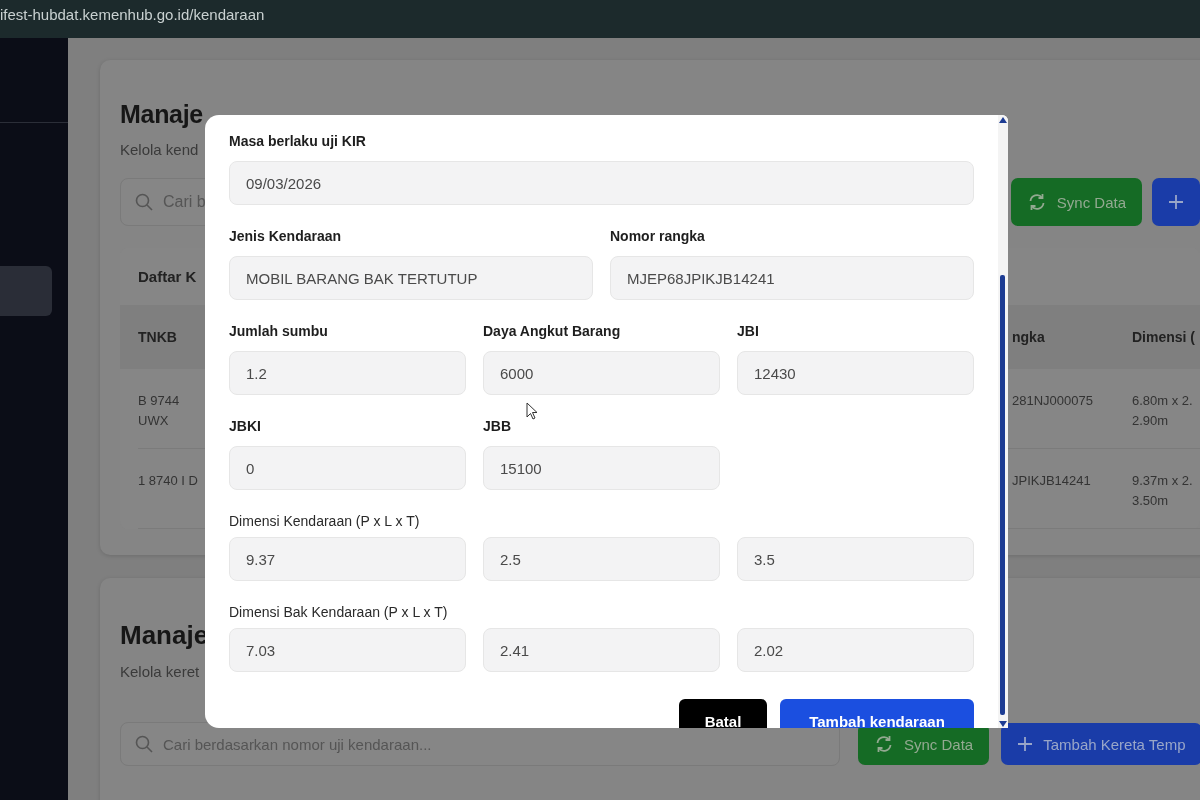 The width and height of the screenshot is (1200, 800). What do you see at coordinates (167, 276) in the screenshot?
I see `table-title: Daftar K` at bounding box center [167, 276].